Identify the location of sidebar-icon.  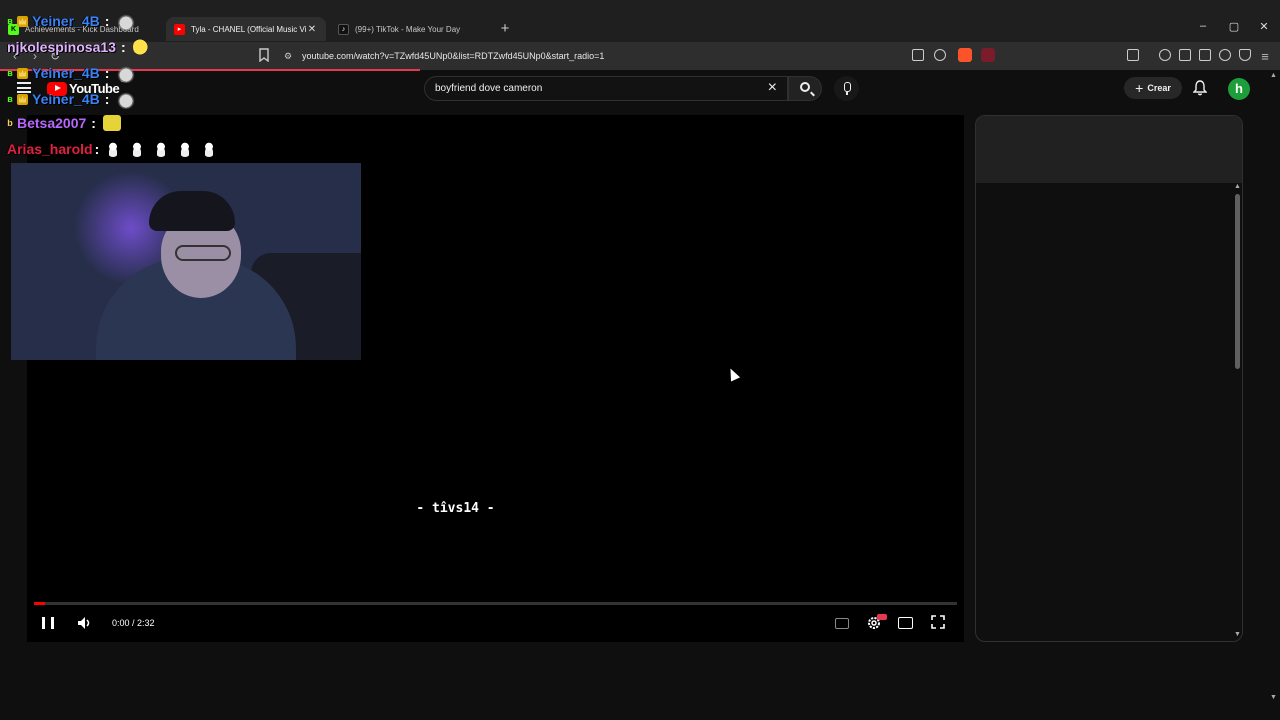
(1185, 55).